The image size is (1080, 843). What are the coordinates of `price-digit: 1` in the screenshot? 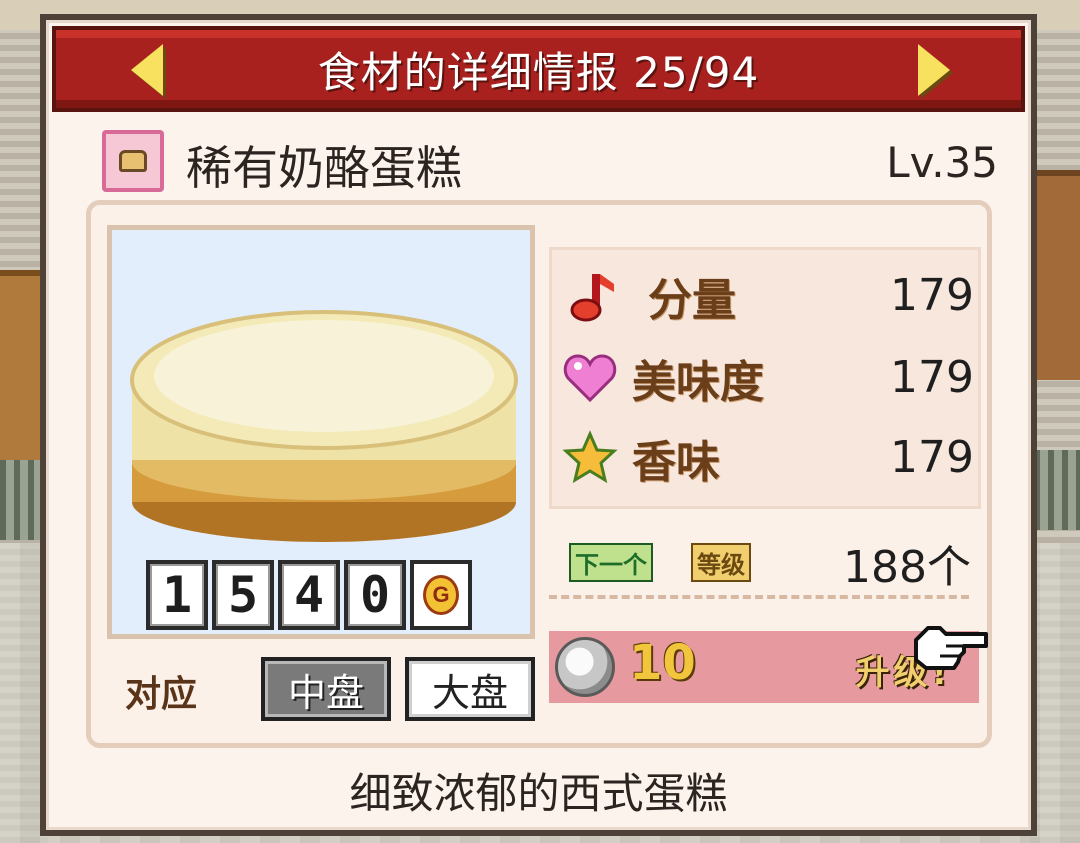 It's located at (177, 595).